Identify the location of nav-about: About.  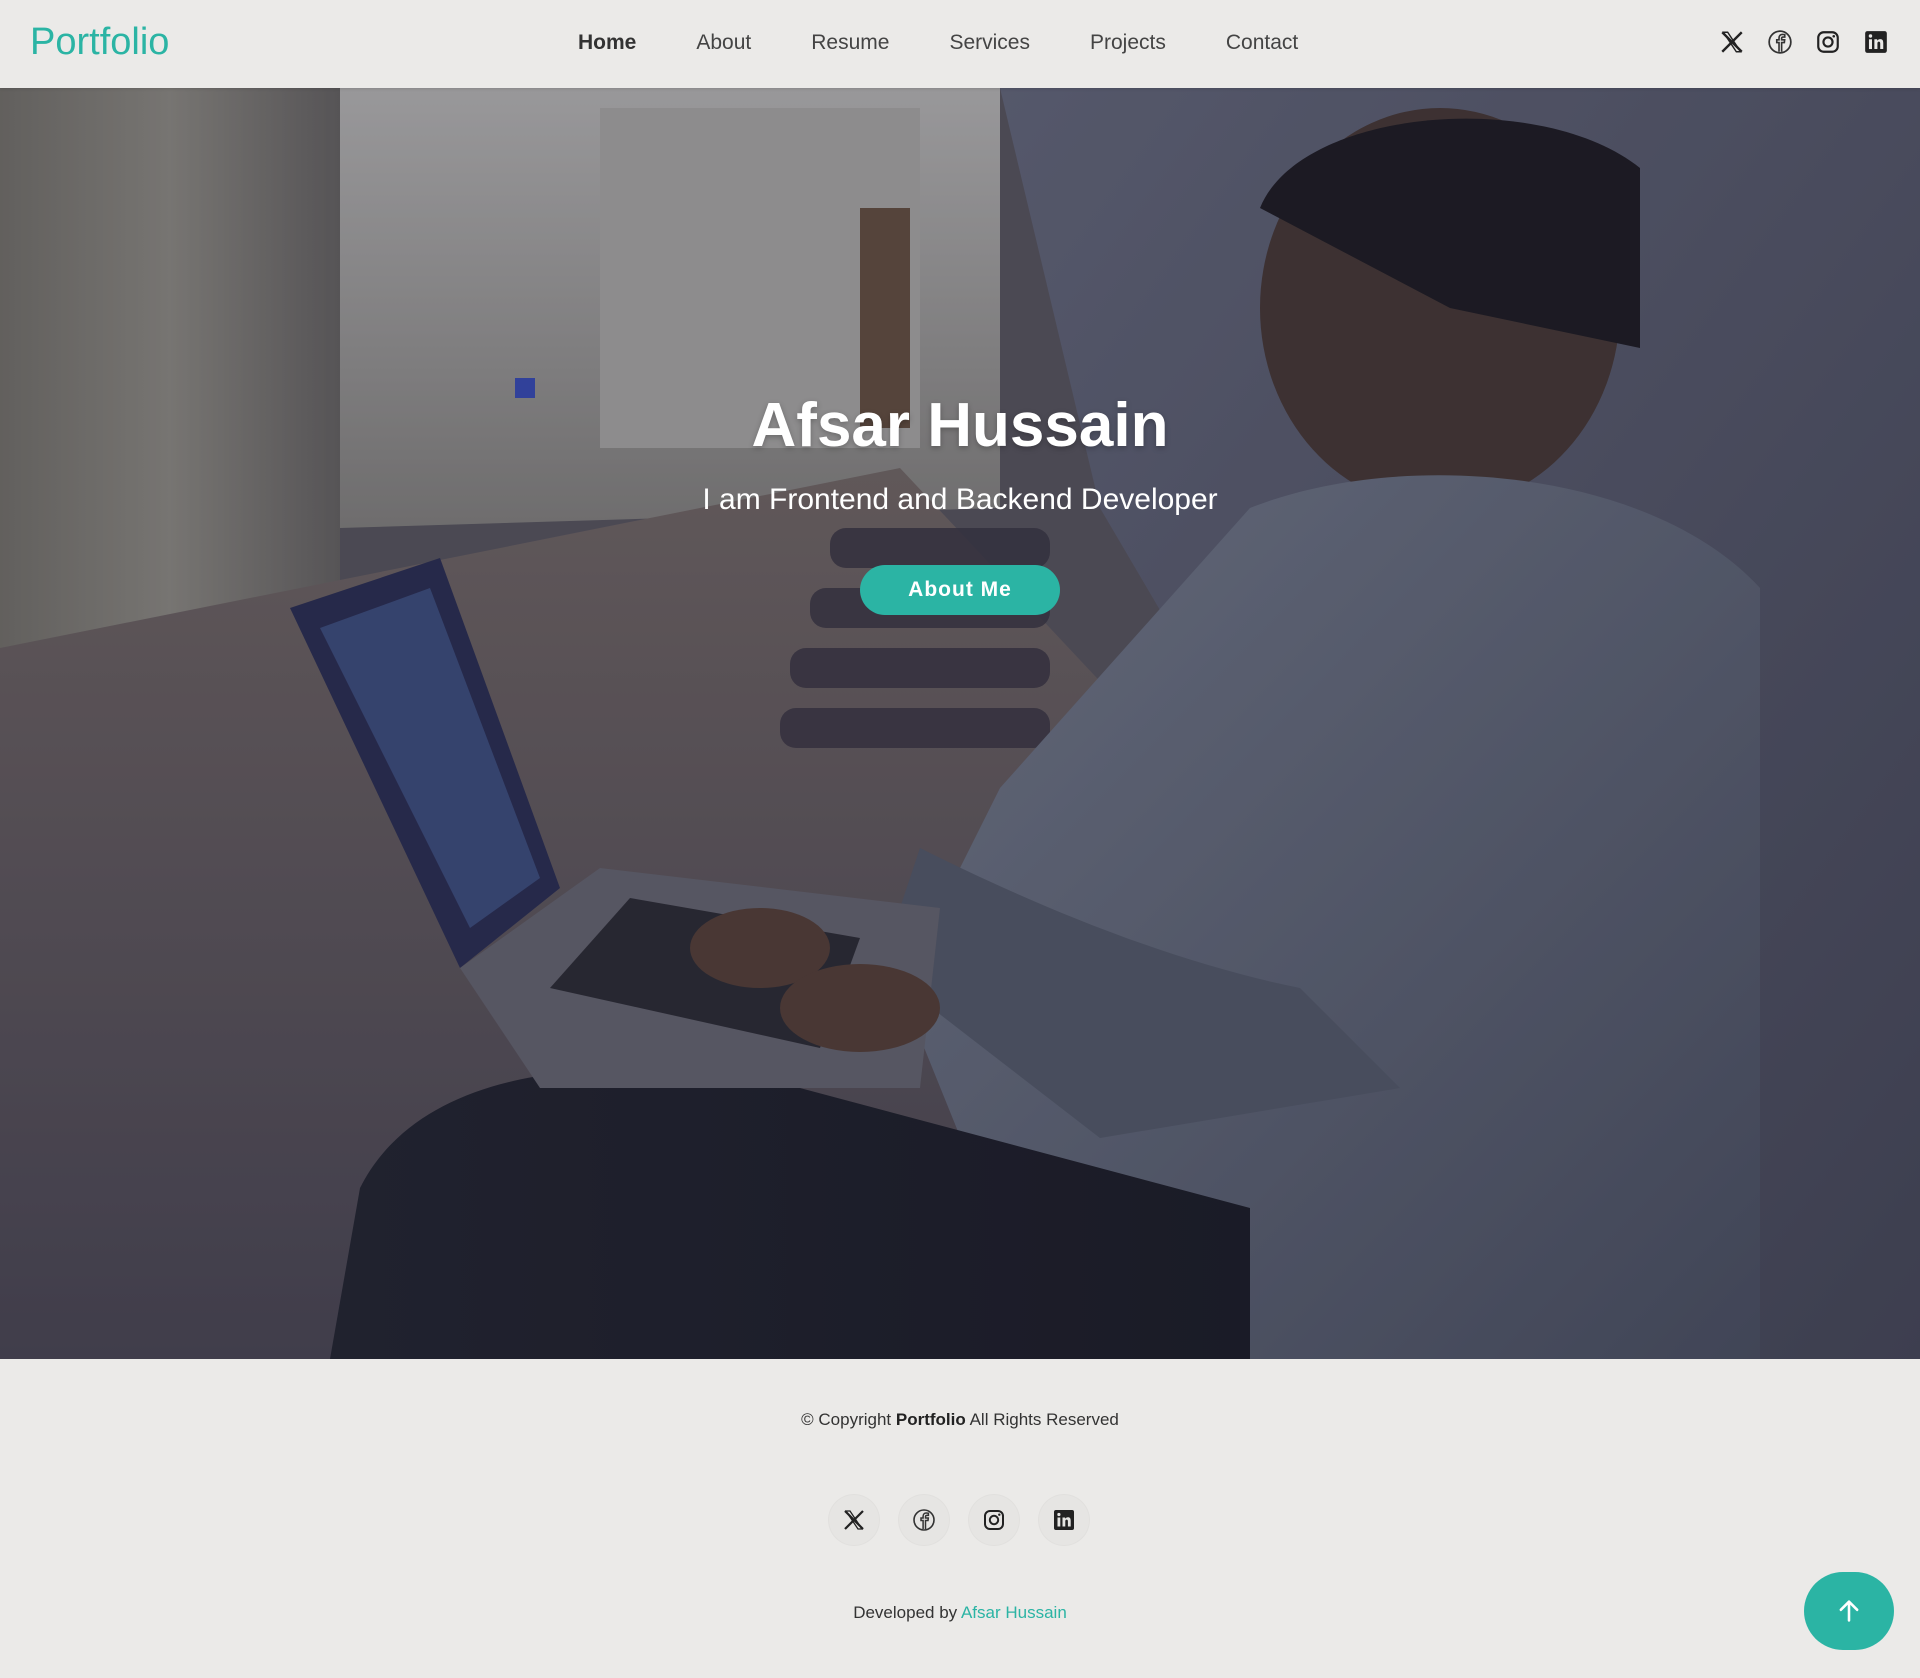
(723, 43).